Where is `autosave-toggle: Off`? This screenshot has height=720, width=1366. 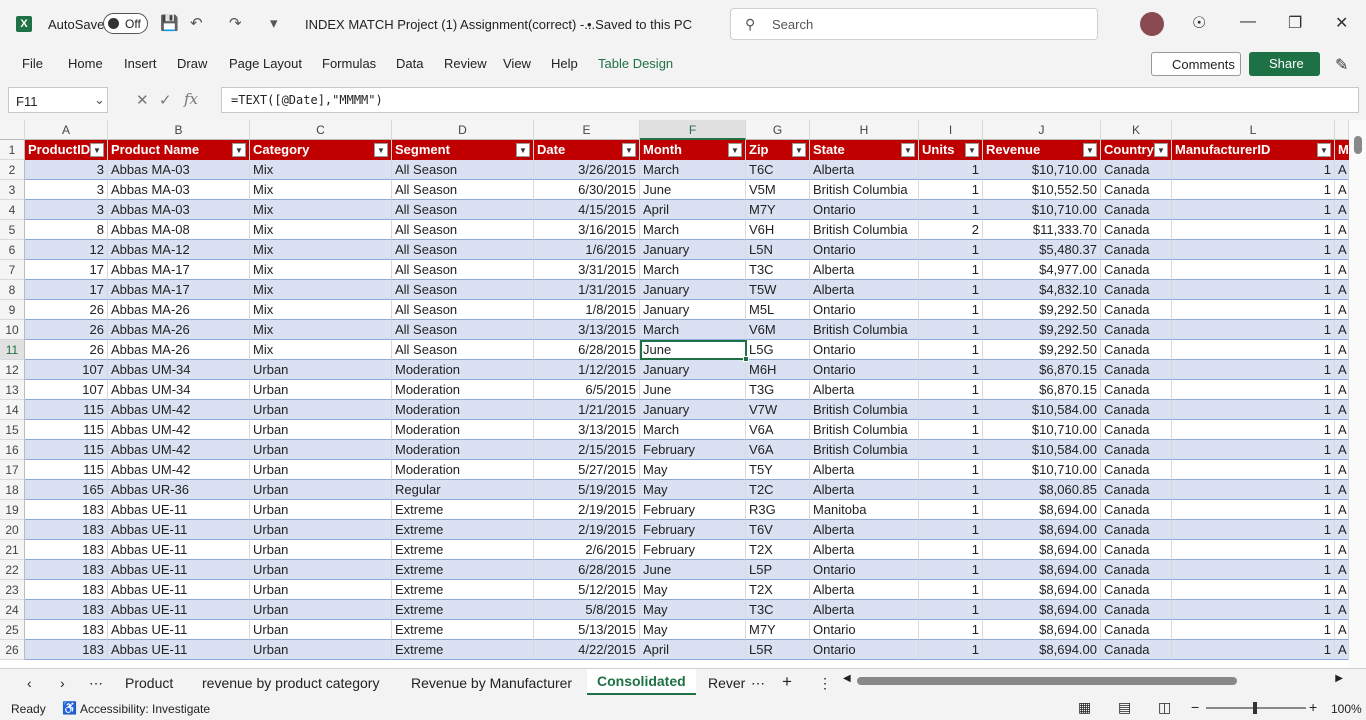
autosave-toggle: Off is located at coordinates (125, 23).